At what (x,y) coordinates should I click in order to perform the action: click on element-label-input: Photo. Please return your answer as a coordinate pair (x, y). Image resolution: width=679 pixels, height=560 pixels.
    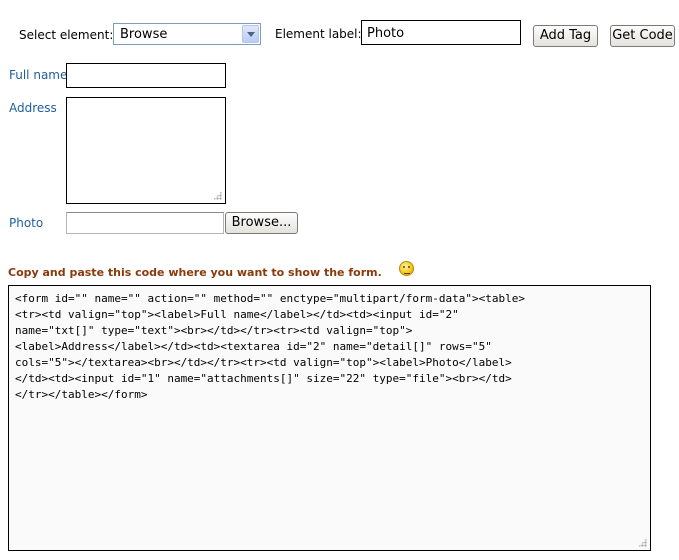
    Looking at the image, I should click on (441, 32).